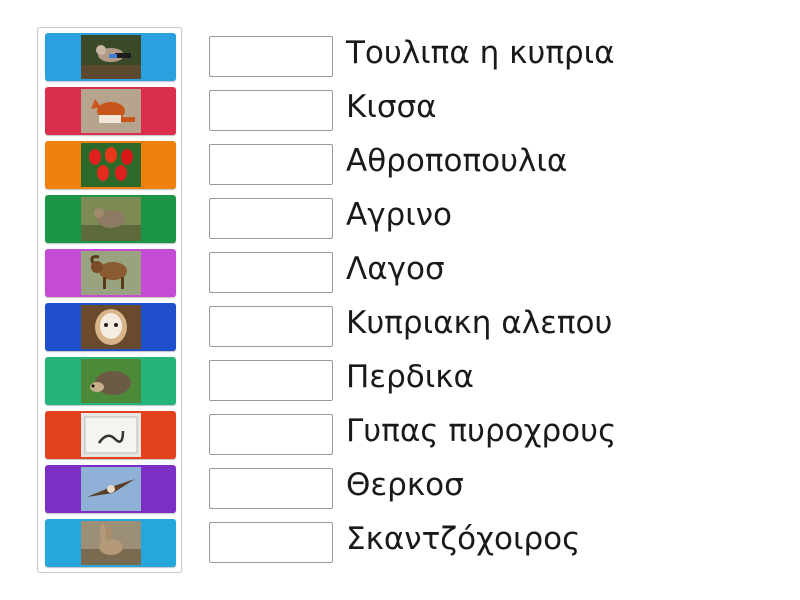  What do you see at coordinates (481, 431) in the screenshot?
I see `match-label: Γυπας πυροχρους` at bounding box center [481, 431].